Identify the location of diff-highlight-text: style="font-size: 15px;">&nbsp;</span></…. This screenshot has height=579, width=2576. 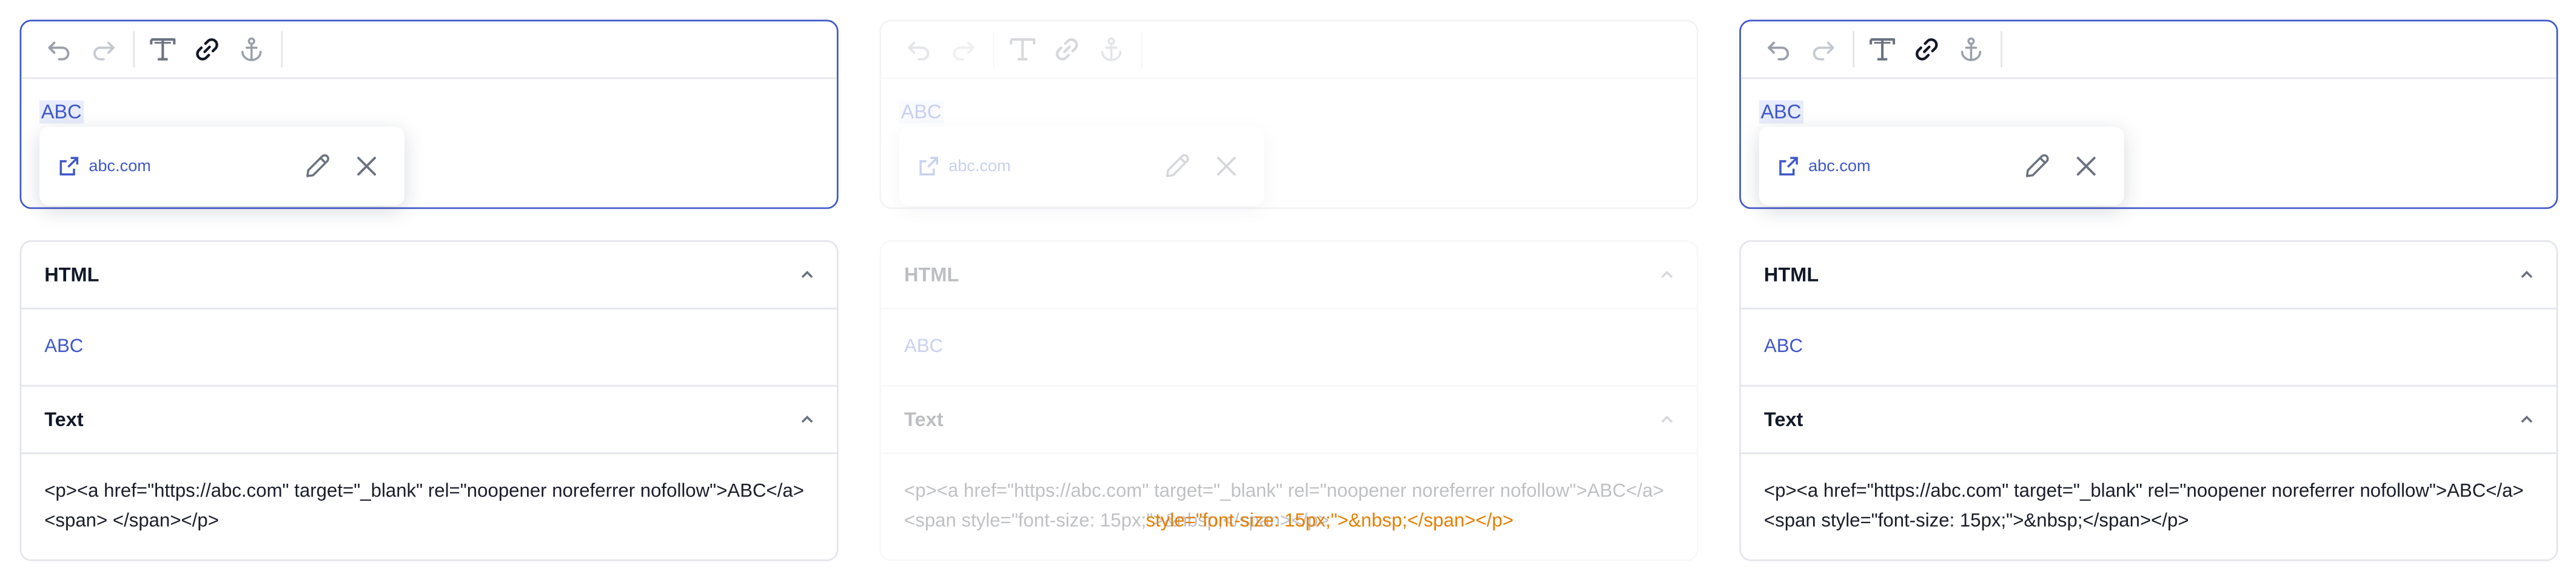
(1329, 522).